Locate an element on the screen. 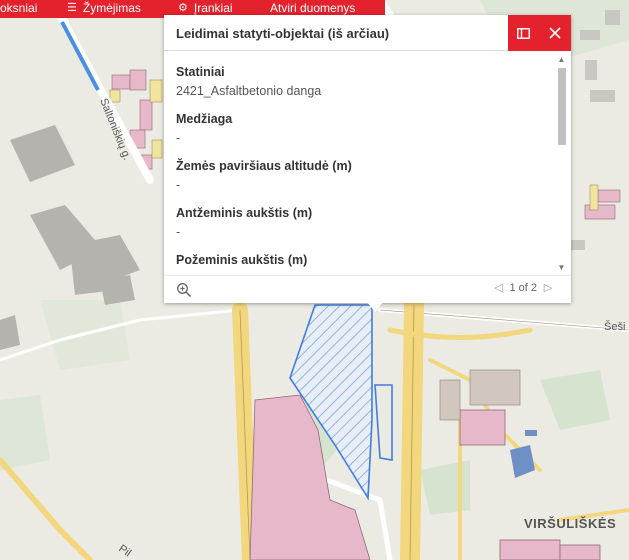  feature-counter: 1 of 2 is located at coordinates (523, 287).